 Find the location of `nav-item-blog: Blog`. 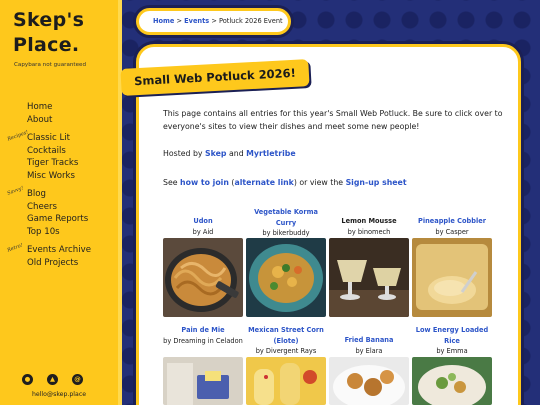

nav-item-blog: Blog is located at coordinates (57, 194).